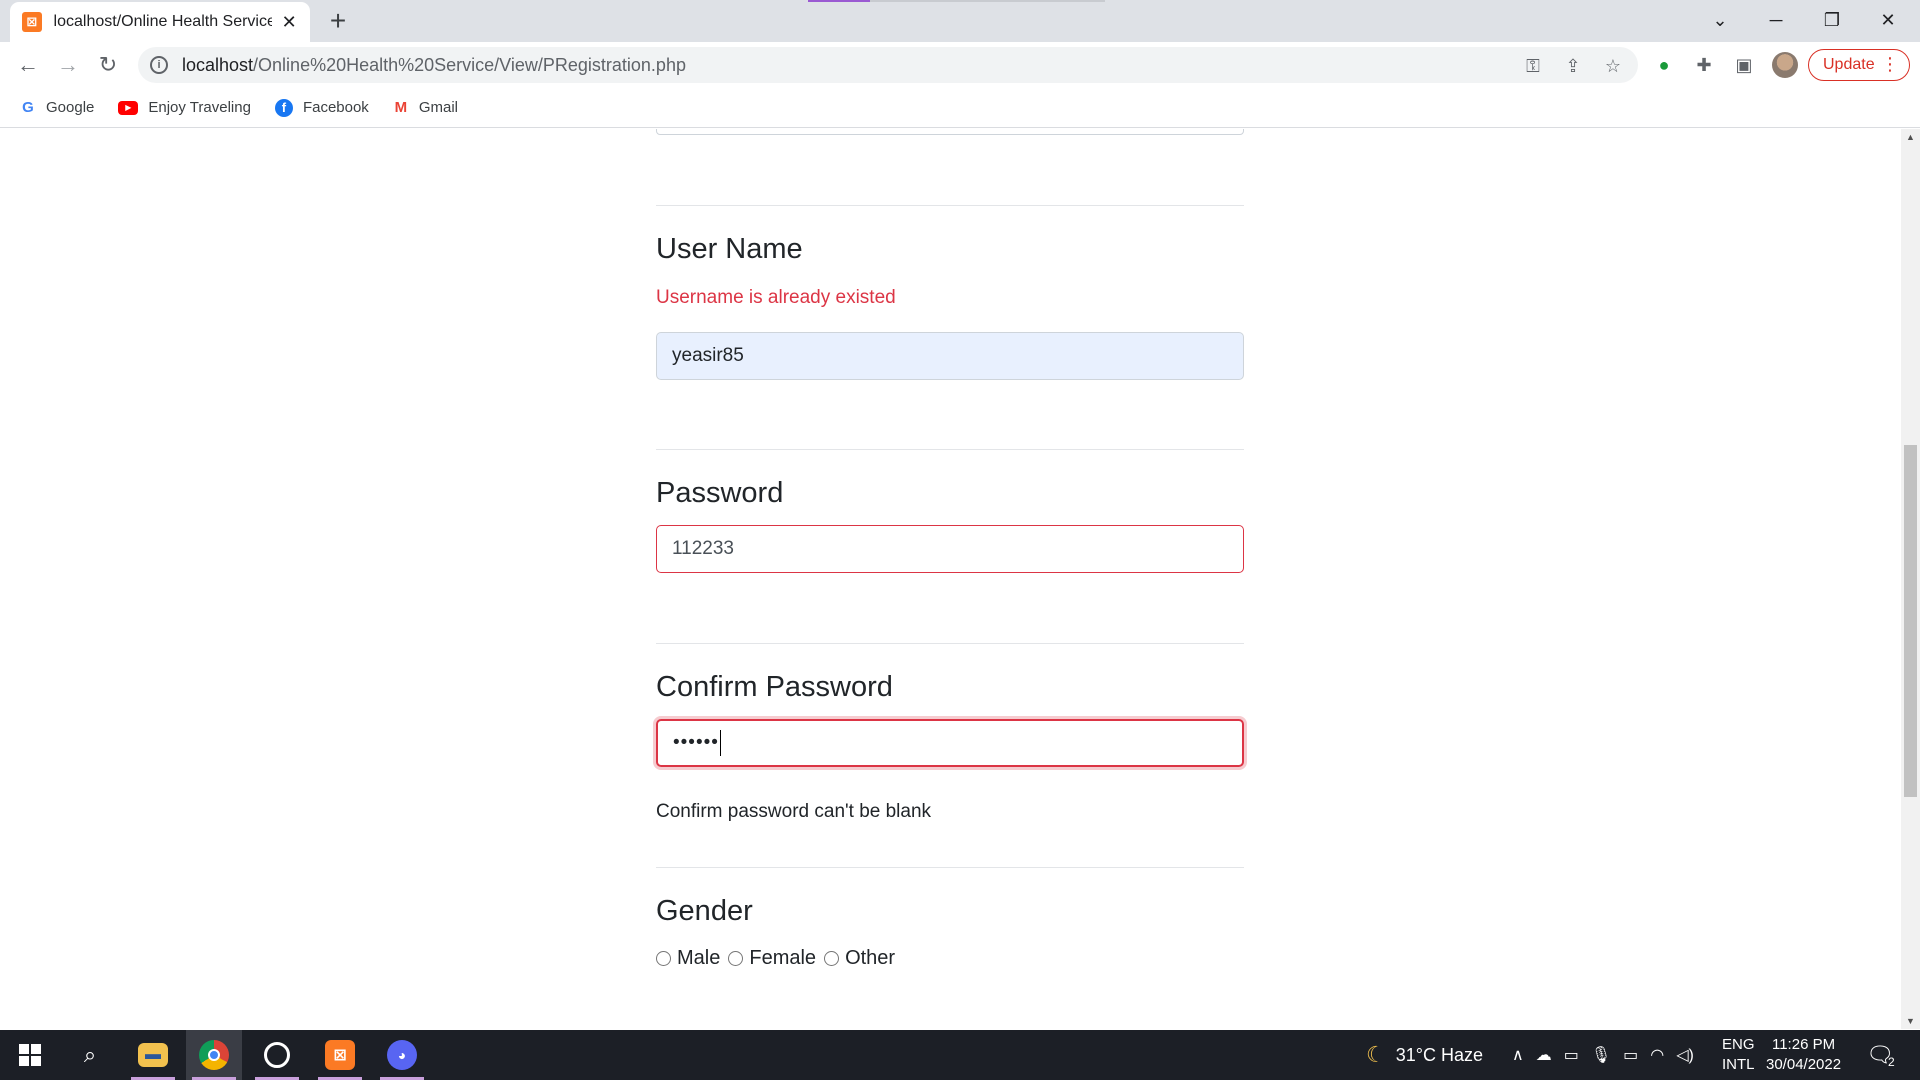 The width and height of the screenshot is (1920, 1080). What do you see at coordinates (338, 22) in the screenshot?
I see `new-tab-button: +` at bounding box center [338, 22].